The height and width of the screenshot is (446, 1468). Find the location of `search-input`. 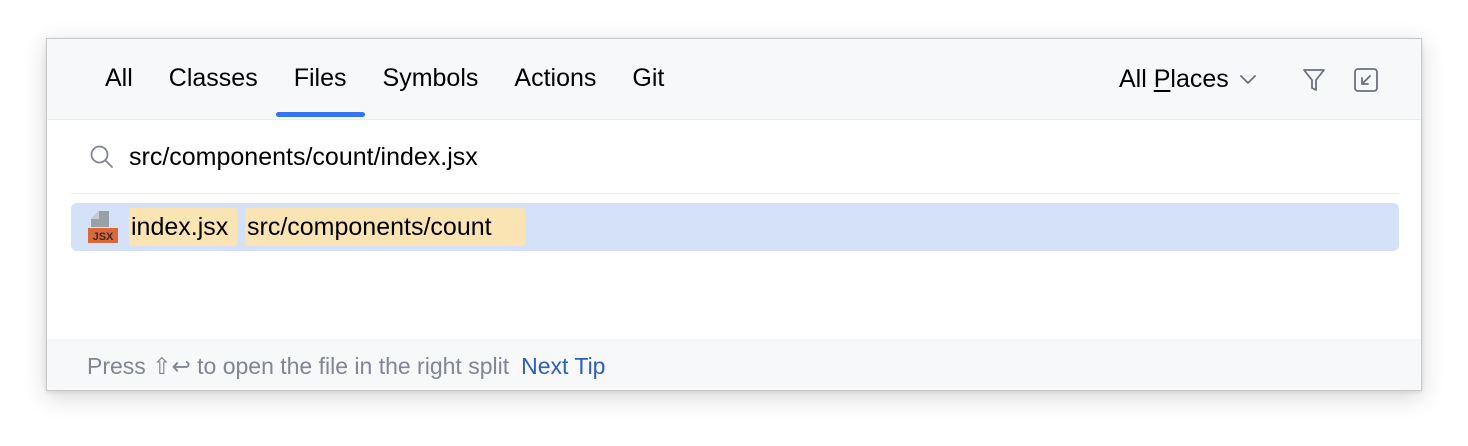

search-input is located at coordinates (729, 157).